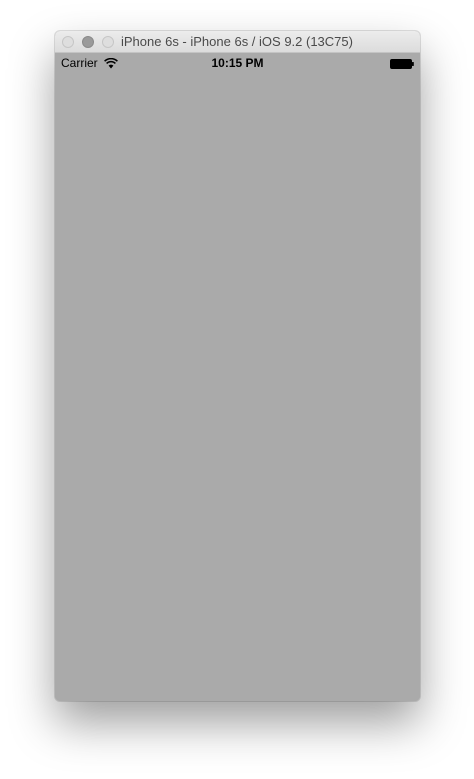 This screenshot has width=474, height=779. I want to click on status-time: 10:15 PM, so click(237, 63).